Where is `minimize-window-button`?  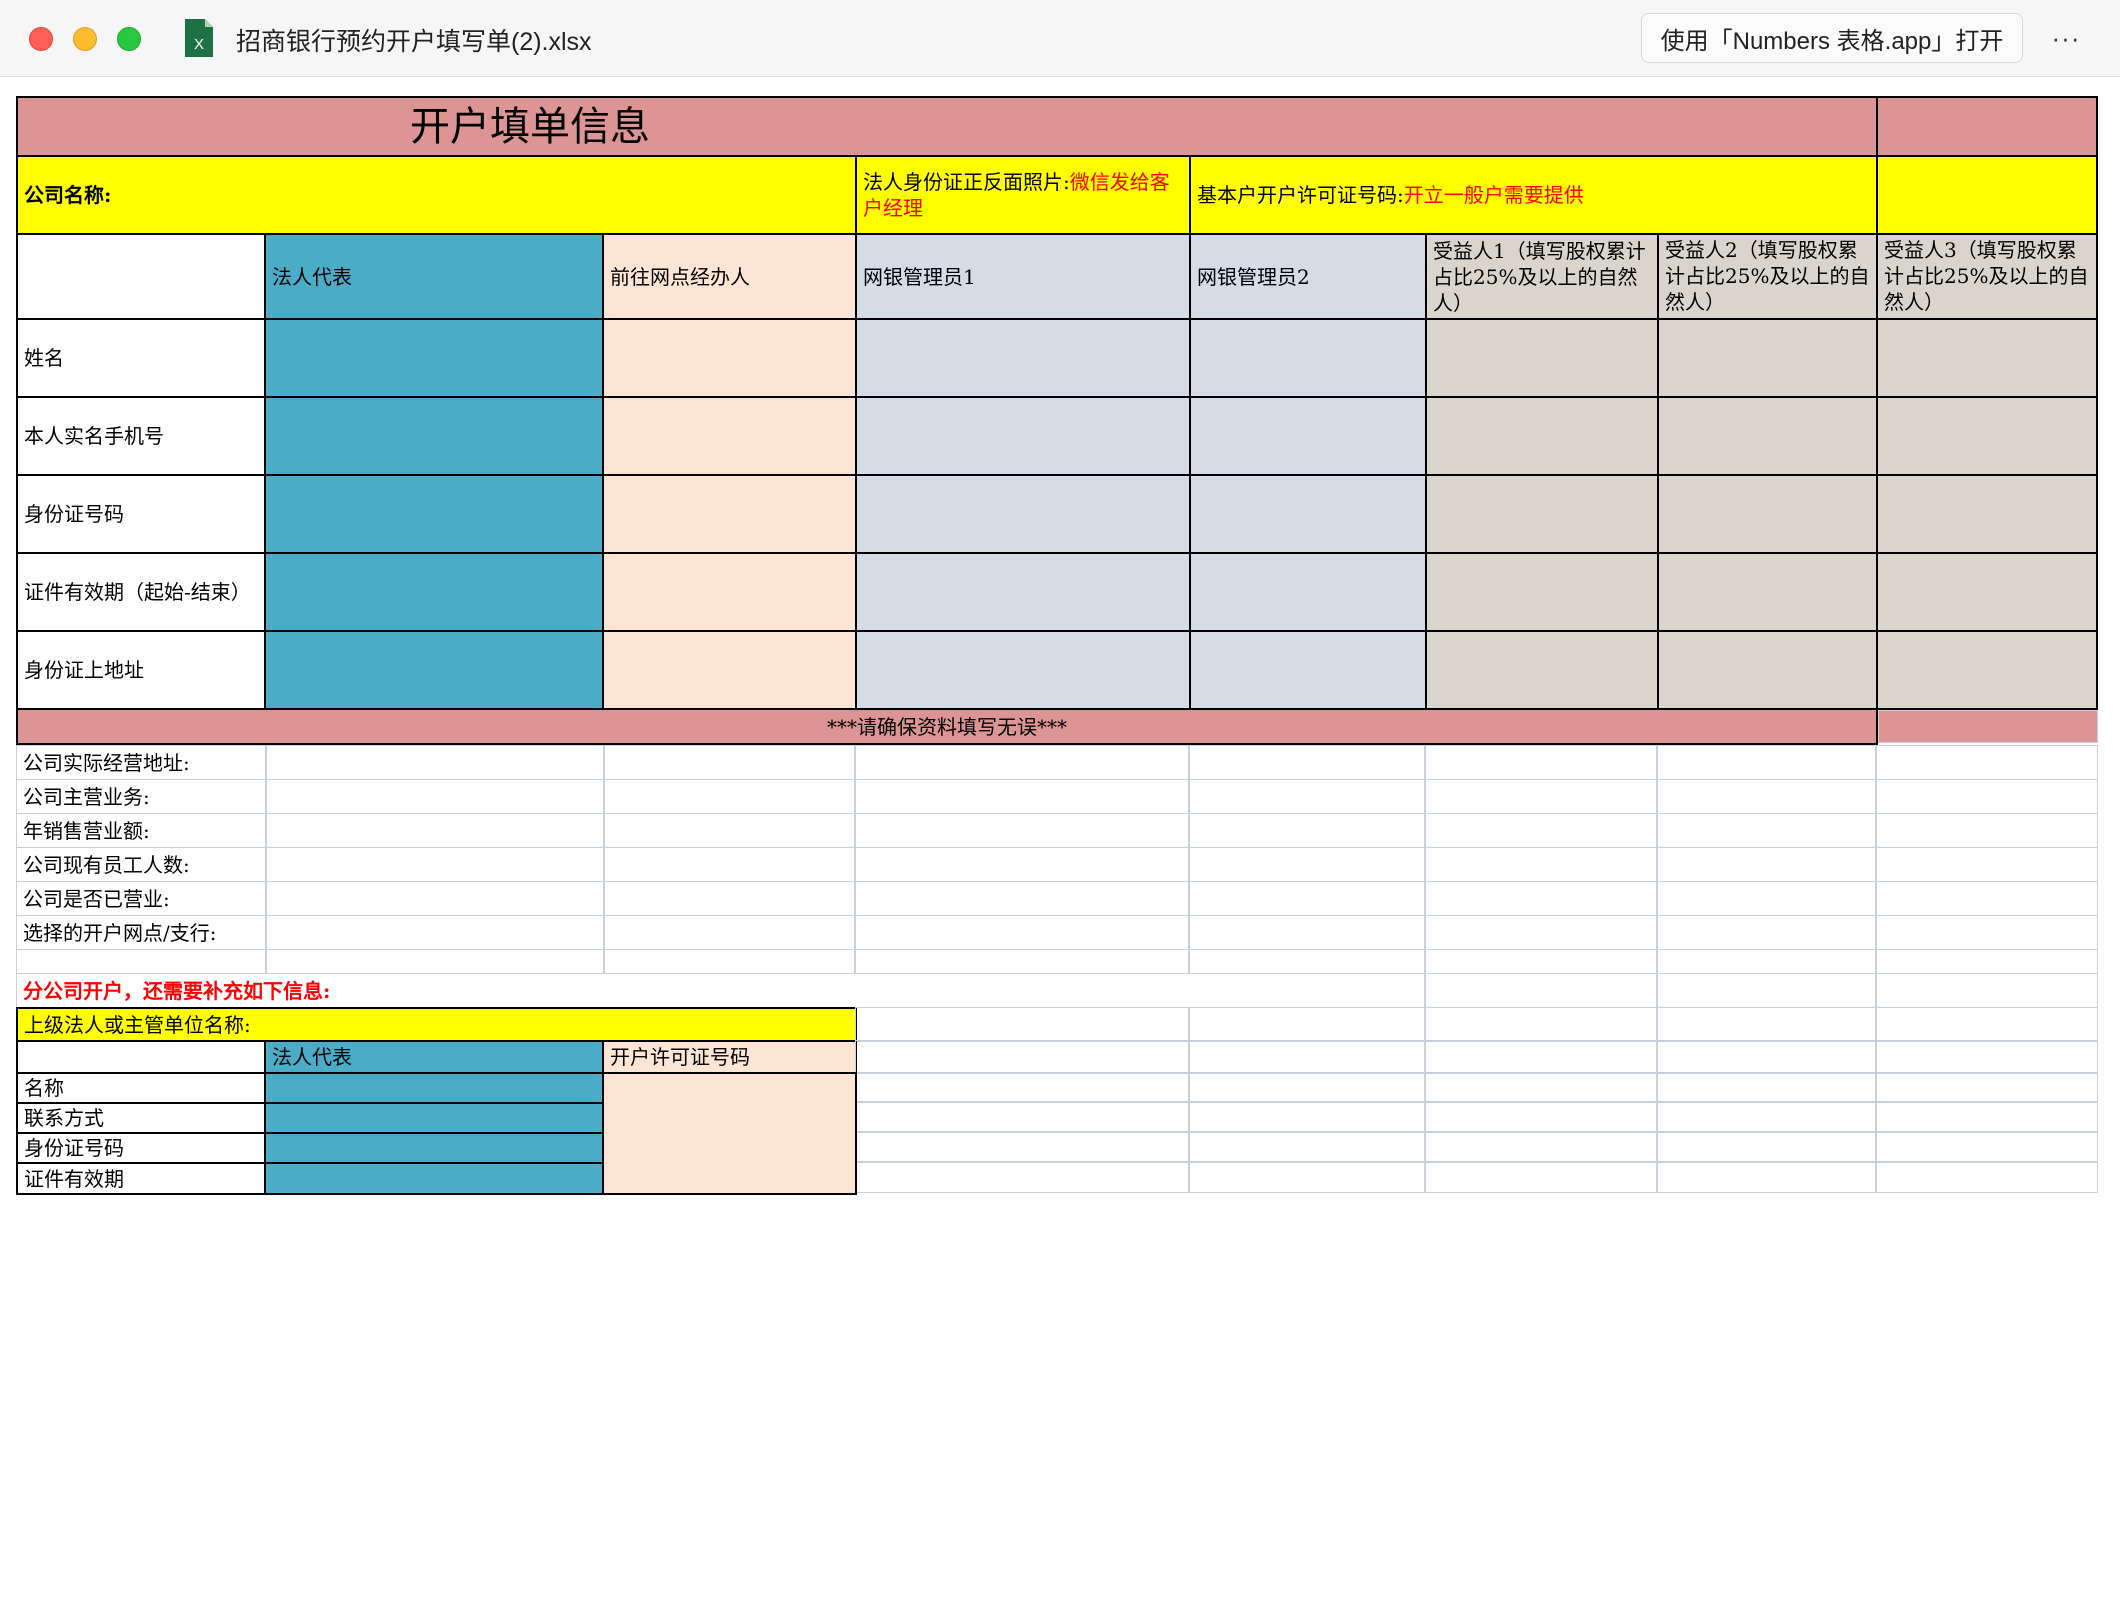
minimize-window-button is located at coordinates (85, 39).